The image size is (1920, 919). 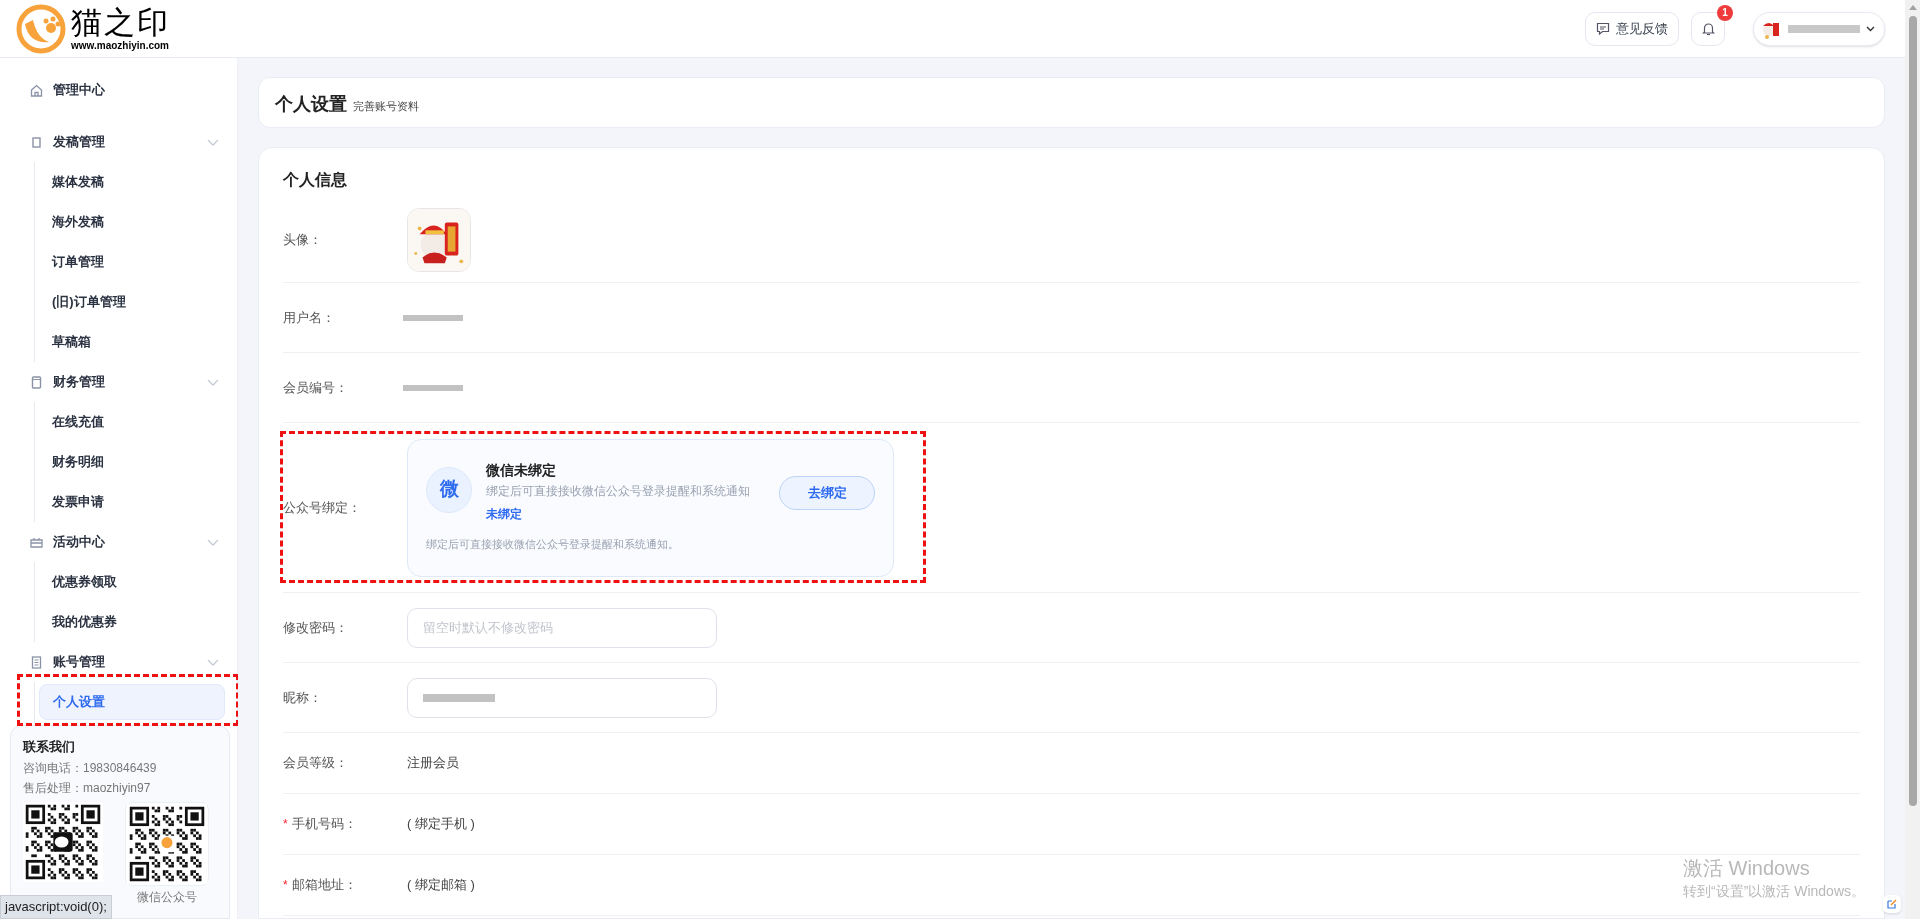 What do you see at coordinates (132, 462) in the screenshot?
I see `menu-item: 财务明细` at bounding box center [132, 462].